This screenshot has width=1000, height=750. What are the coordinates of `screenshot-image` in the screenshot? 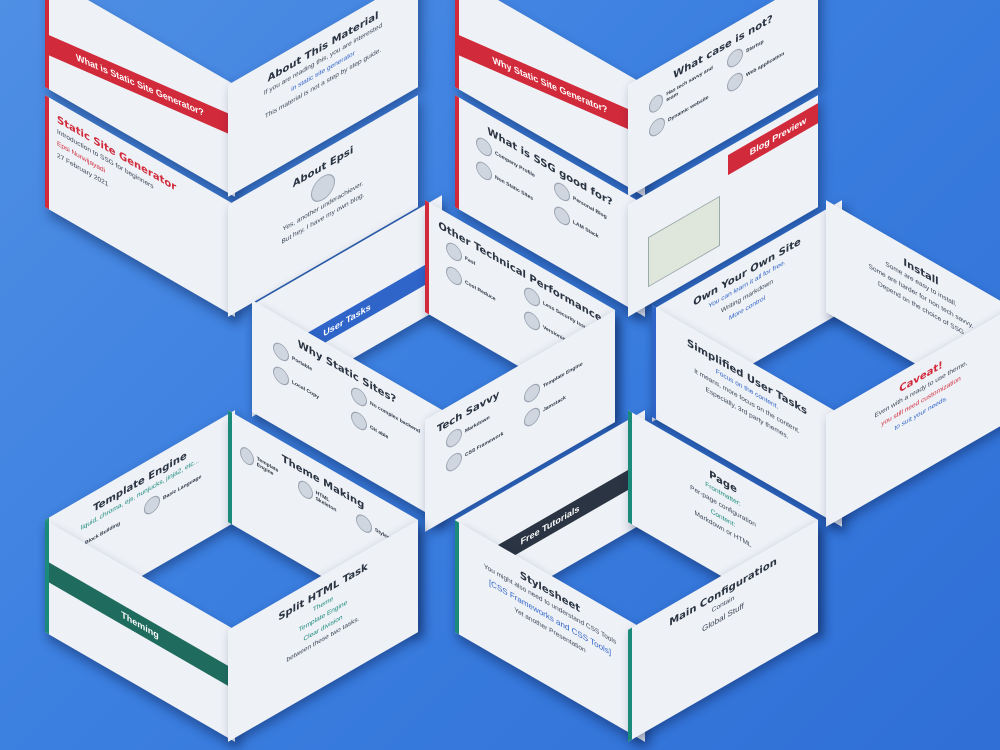 It's located at (684, 241).